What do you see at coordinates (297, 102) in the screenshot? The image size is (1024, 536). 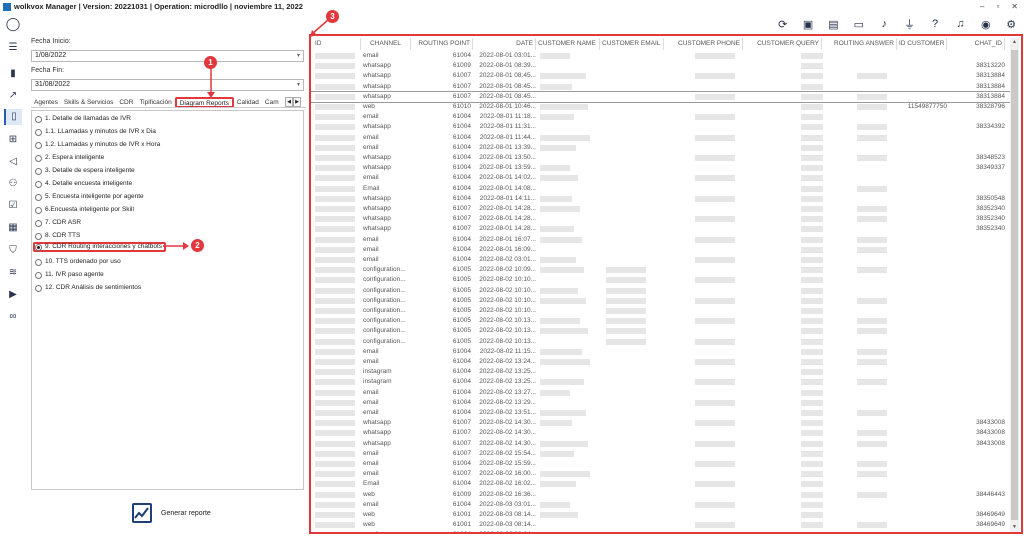 I see `tab-scroll-right-icon: ▶` at bounding box center [297, 102].